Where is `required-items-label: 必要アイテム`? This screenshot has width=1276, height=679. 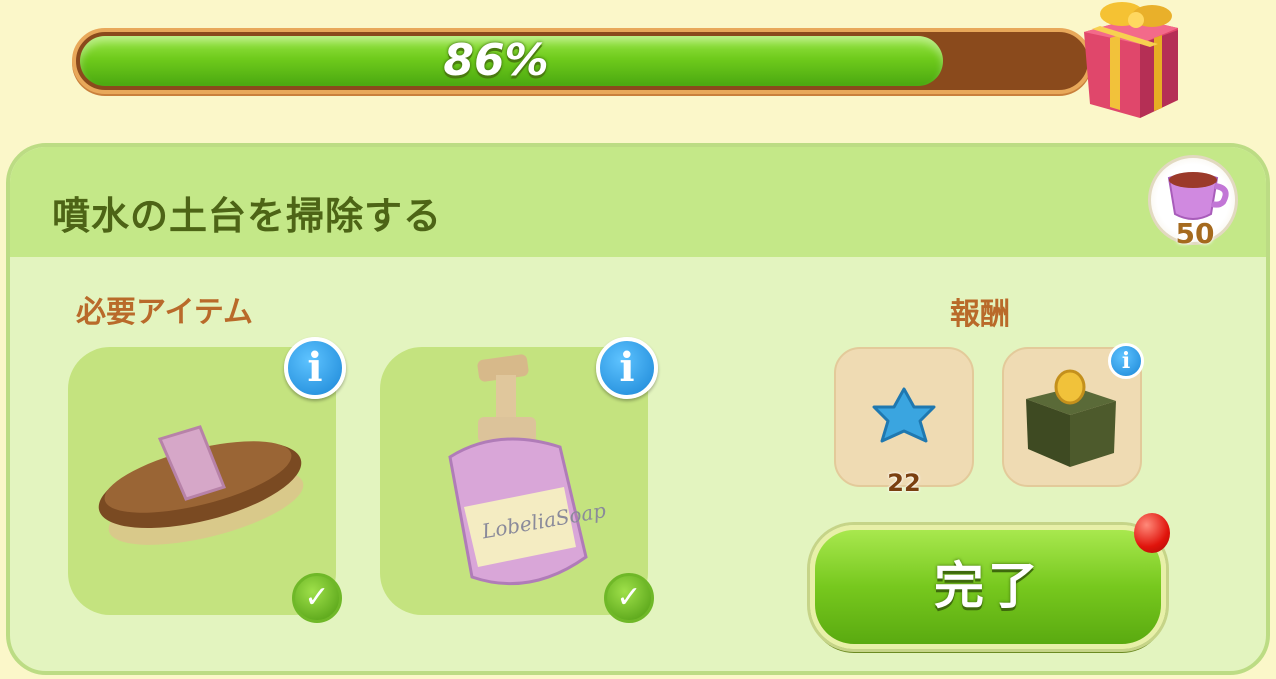
required-items-label: 必要アイテム is located at coordinates (164, 312).